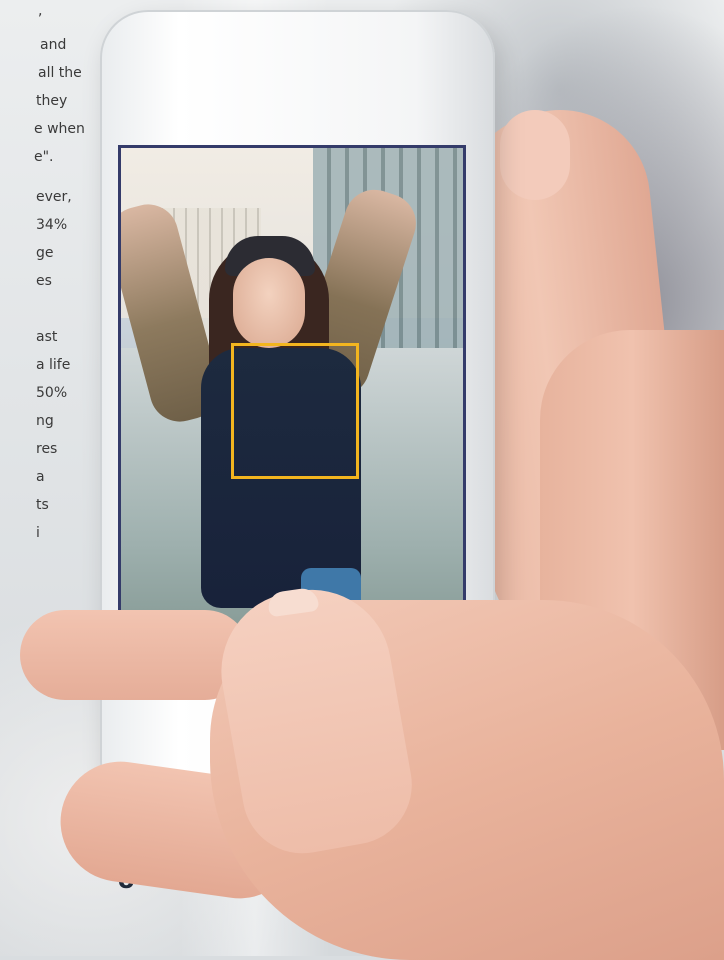 The width and height of the screenshot is (724, 960). Describe the element at coordinates (40, 477) in the screenshot. I see `article-line: a` at that location.